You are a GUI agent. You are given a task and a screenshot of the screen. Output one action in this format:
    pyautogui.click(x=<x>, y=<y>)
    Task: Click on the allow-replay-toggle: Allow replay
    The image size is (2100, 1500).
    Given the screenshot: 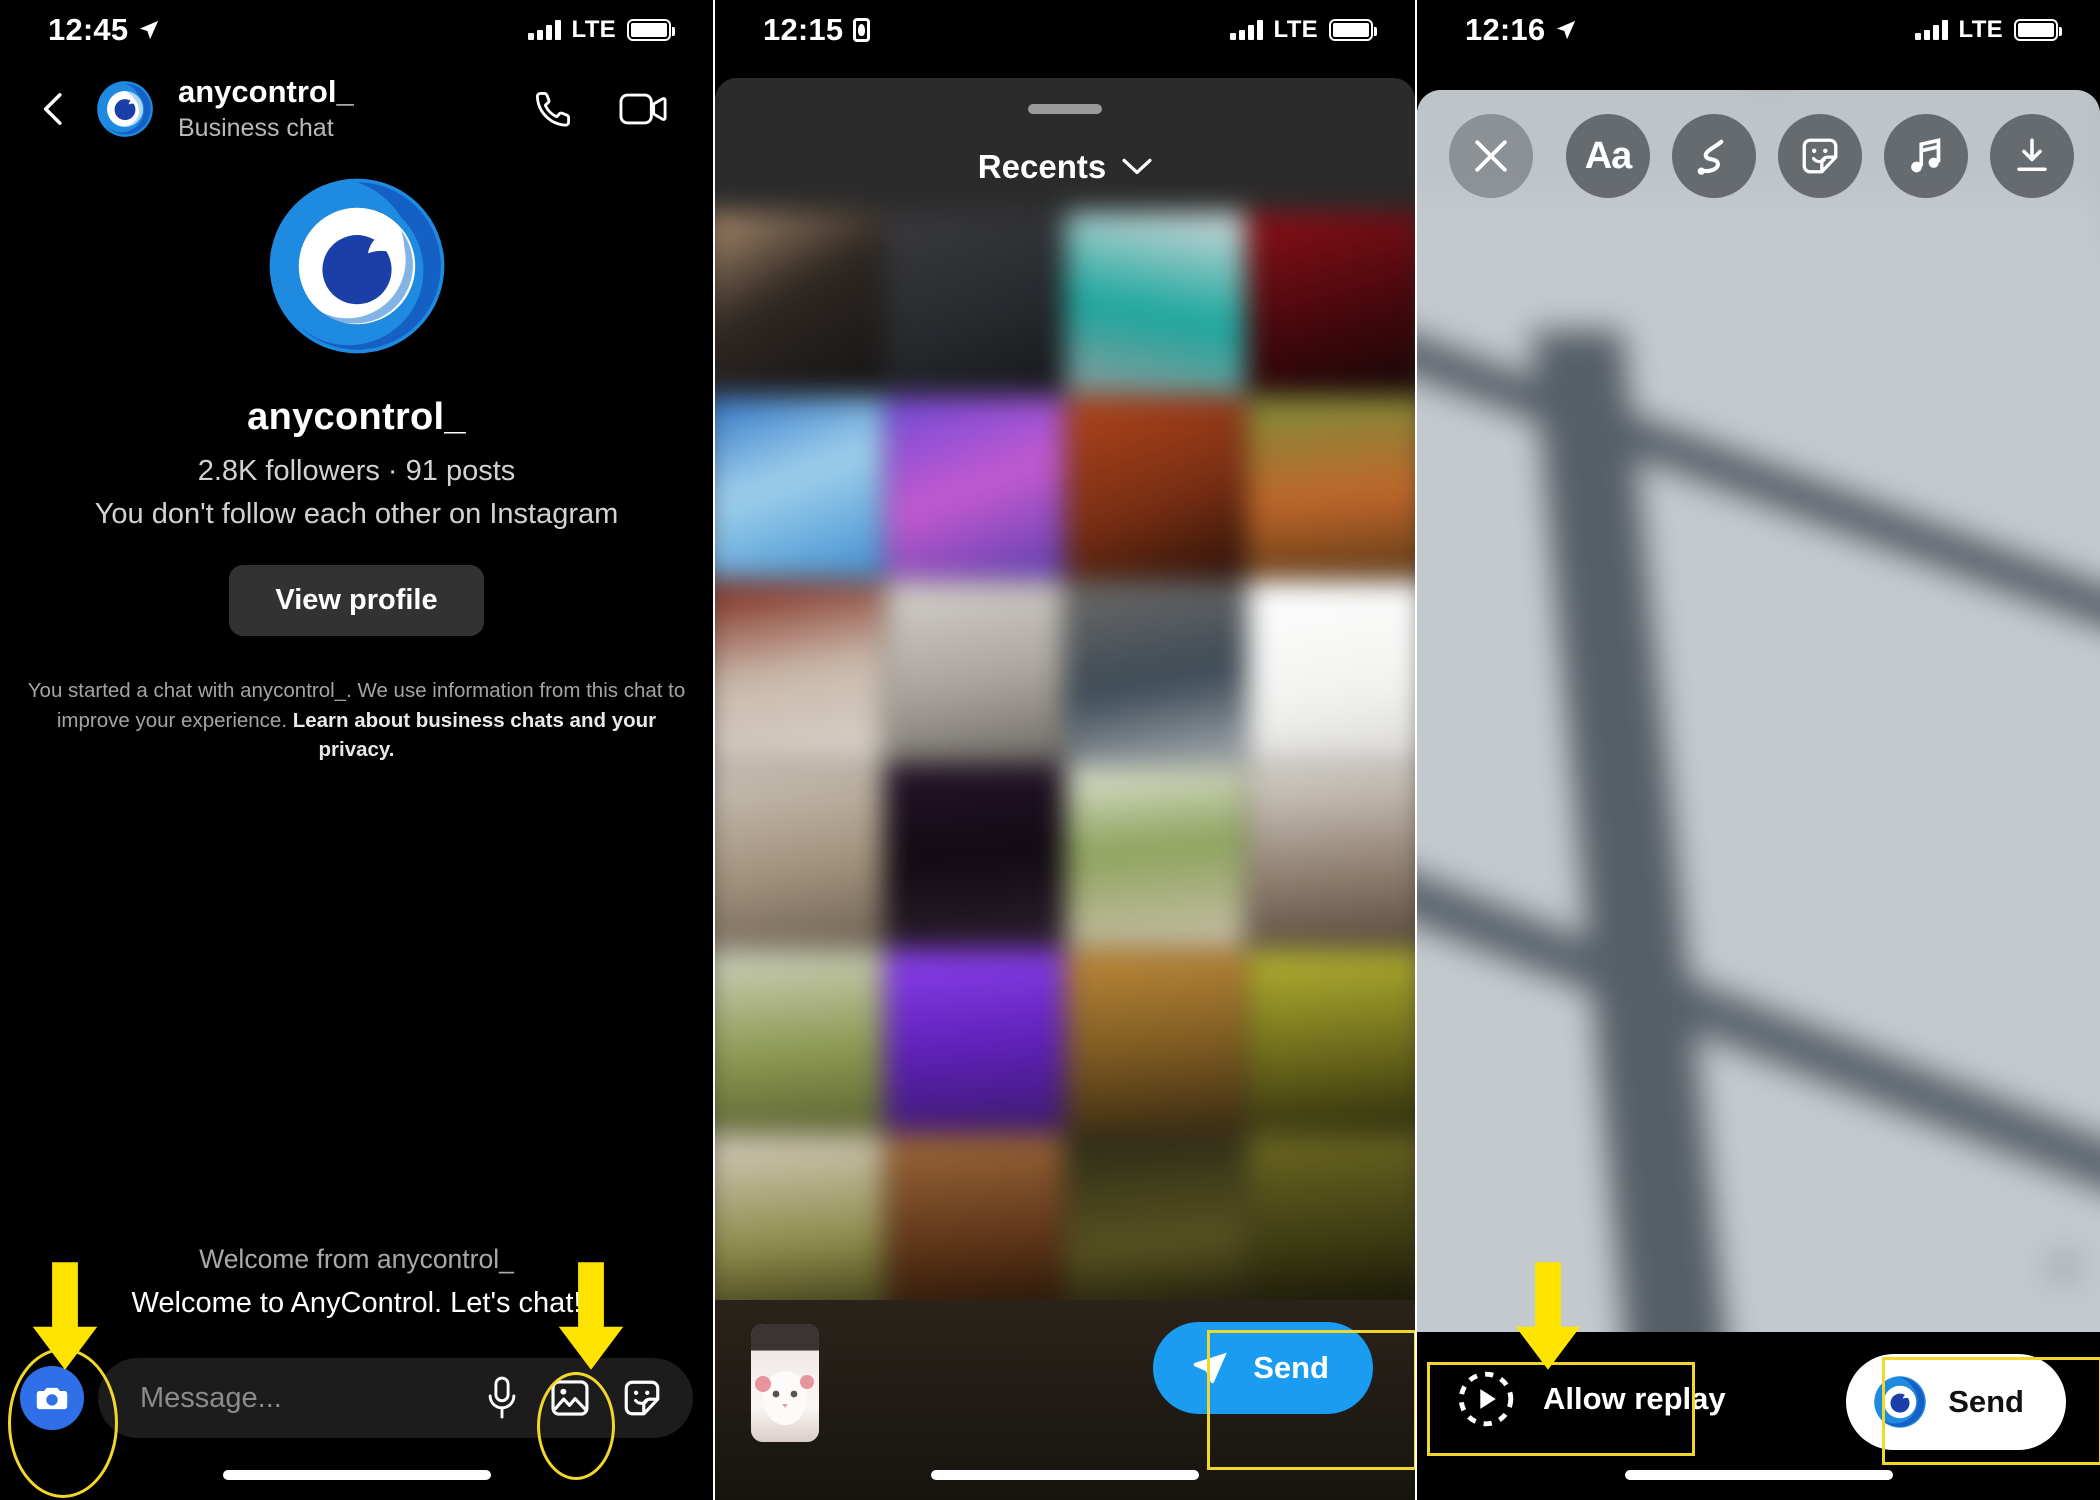 What is the action you would take?
    pyautogui.click(x=1590, y=1399)
    